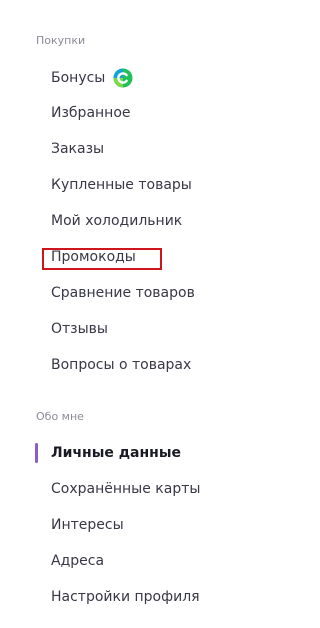 This screenshot has width=320, height=628. Describe the element at coordinates (91, 113) in the screenshot. I see `menu-item-favorites: Избранное` at that location.